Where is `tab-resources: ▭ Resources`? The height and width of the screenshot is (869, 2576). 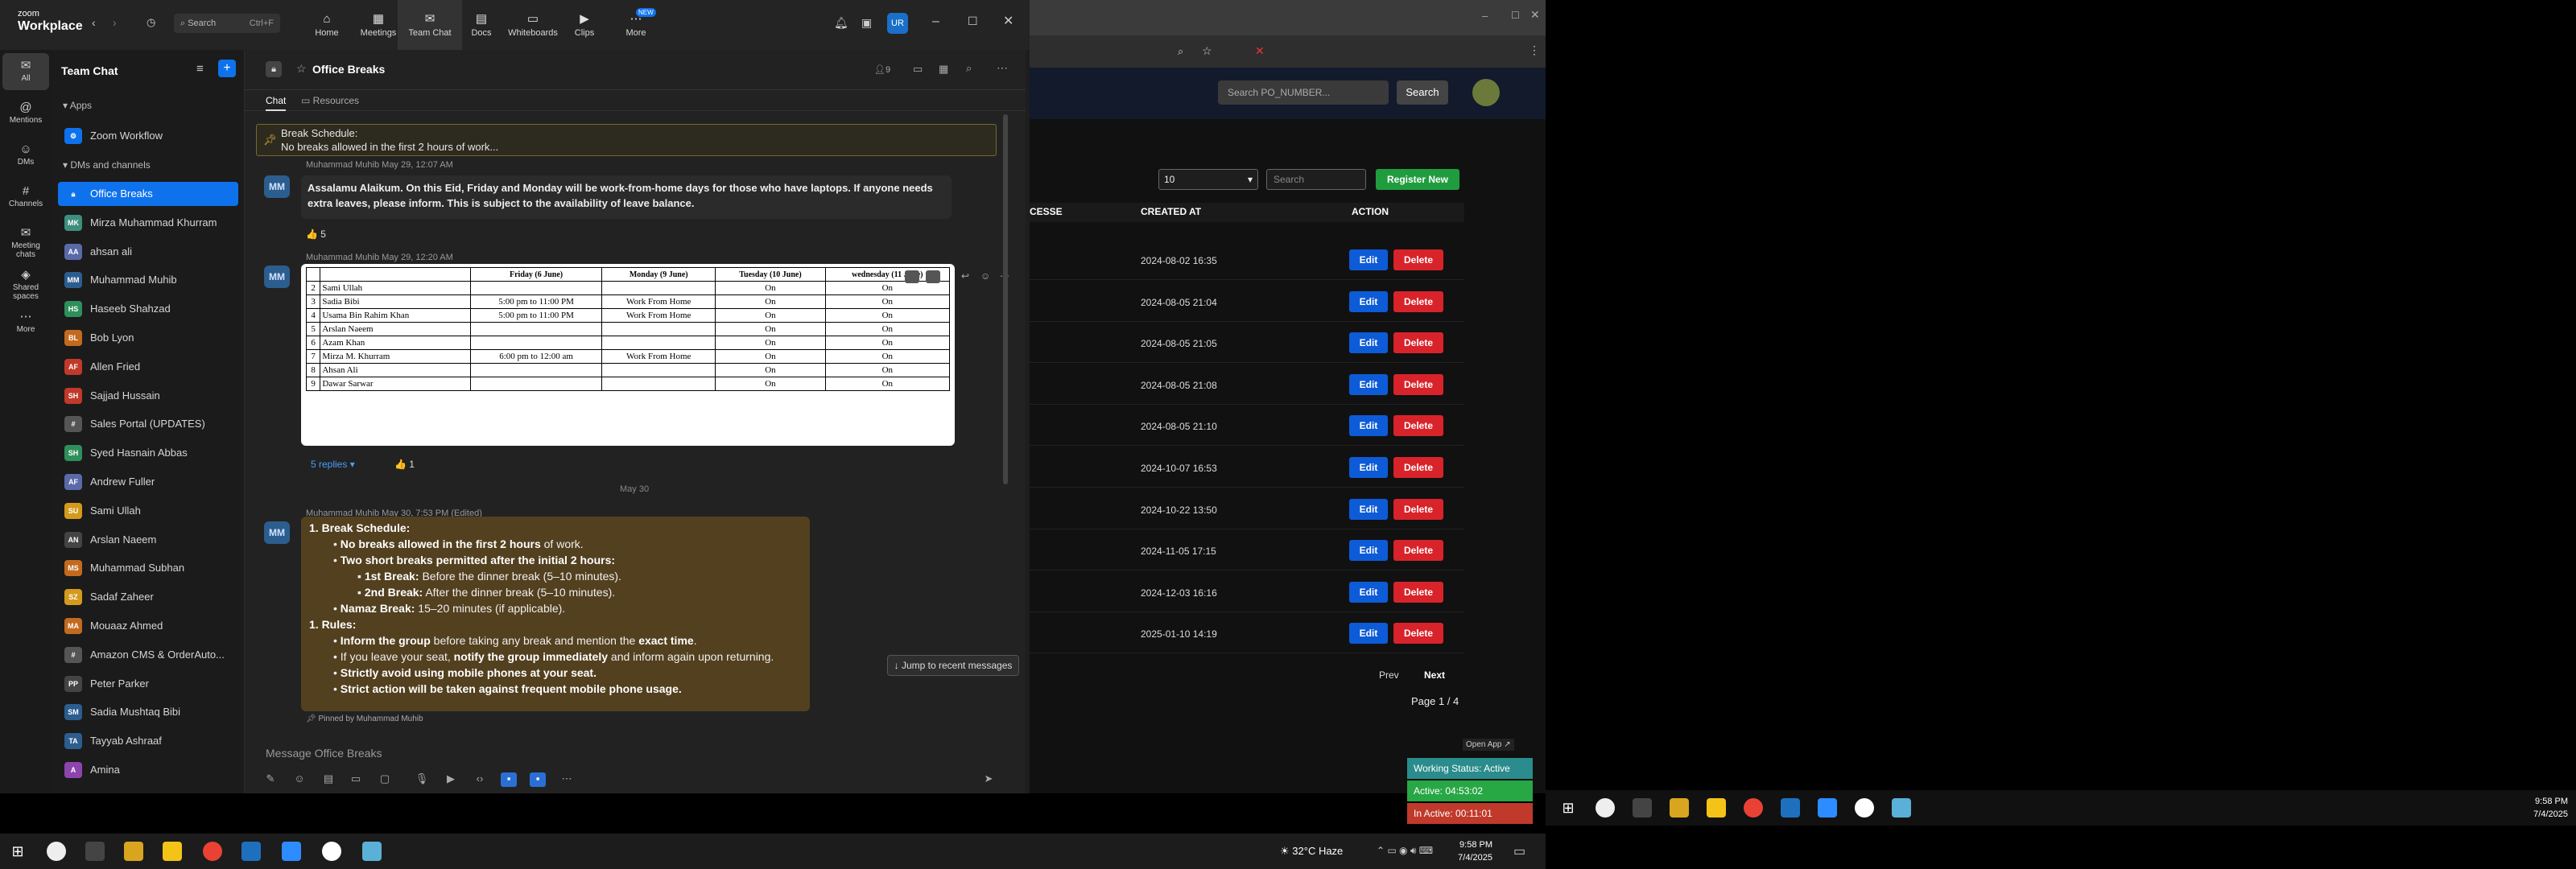 tab-resources: ▭ Resources is located at coordinates (330, 100).